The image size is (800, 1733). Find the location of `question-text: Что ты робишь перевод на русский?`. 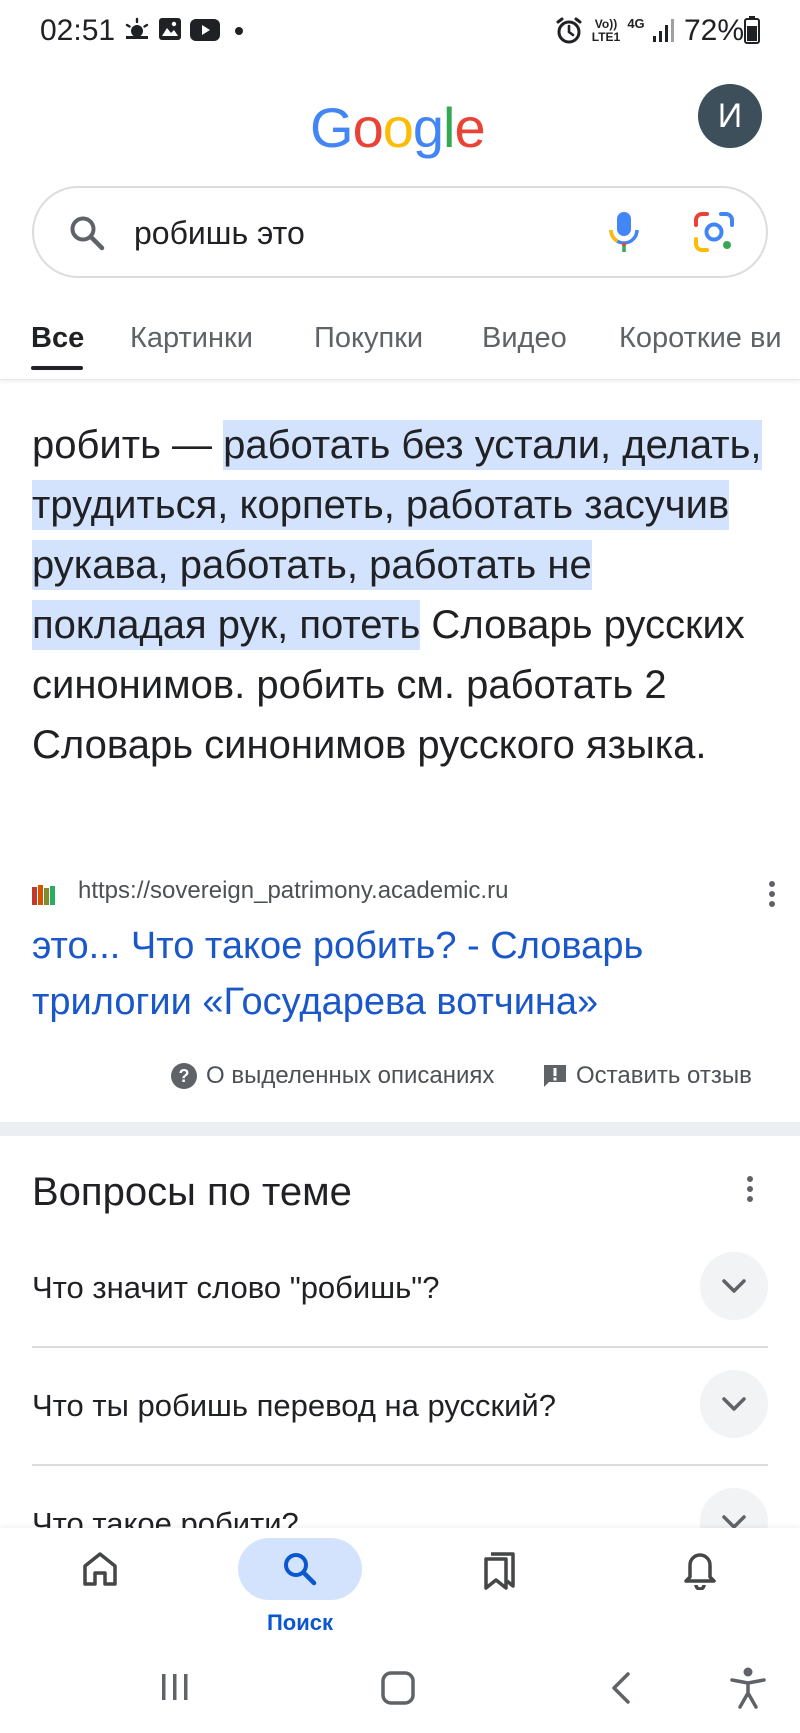

question-text: Что ты робишь перевод на русский? is located at coordinates (294, 1405).